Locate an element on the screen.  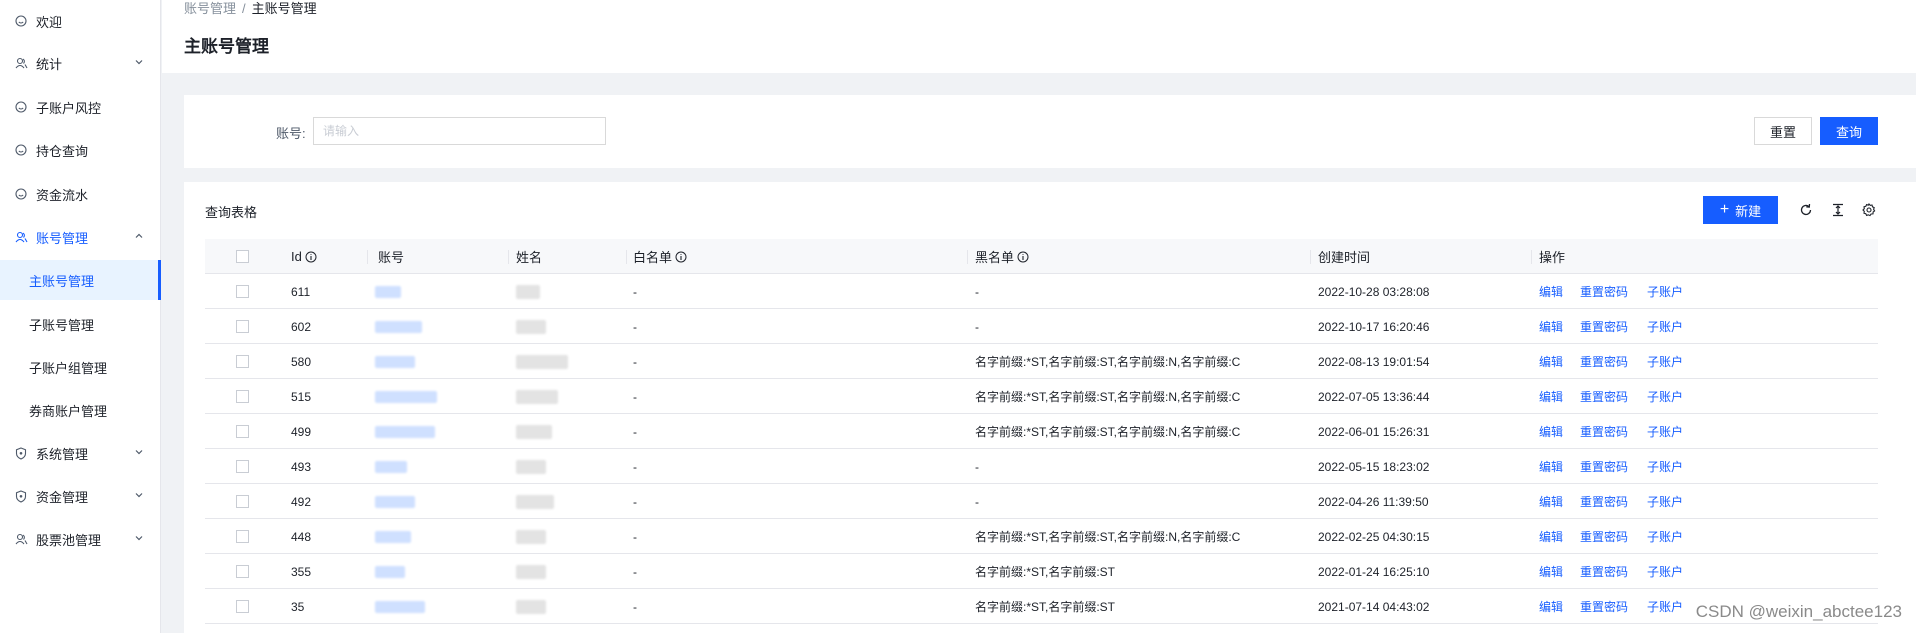
new-button: + 新建 is located at coordinates (1740, 210).